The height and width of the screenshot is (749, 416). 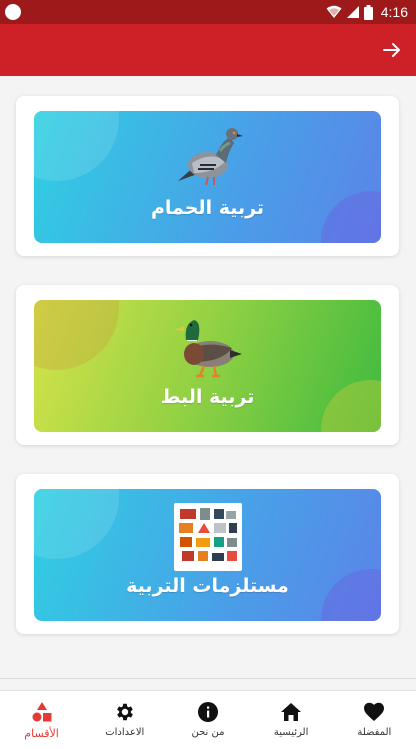 I want to click on category-tile-supplies: مستلزمات التربية, so click(x=207, y=555).